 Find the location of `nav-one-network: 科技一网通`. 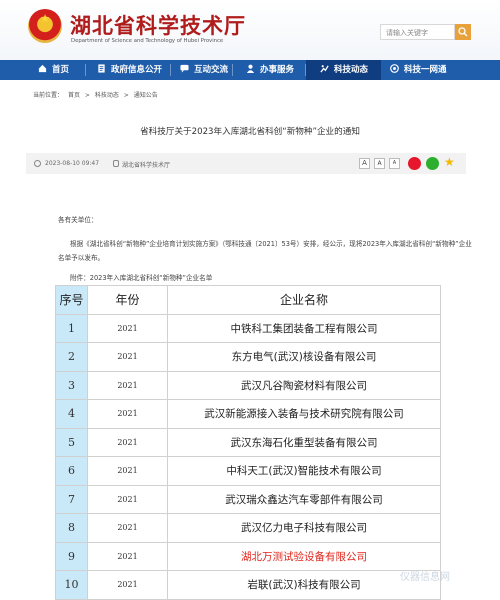

nav-one-network: 科技一网通 is located at coordinates (418, 70).